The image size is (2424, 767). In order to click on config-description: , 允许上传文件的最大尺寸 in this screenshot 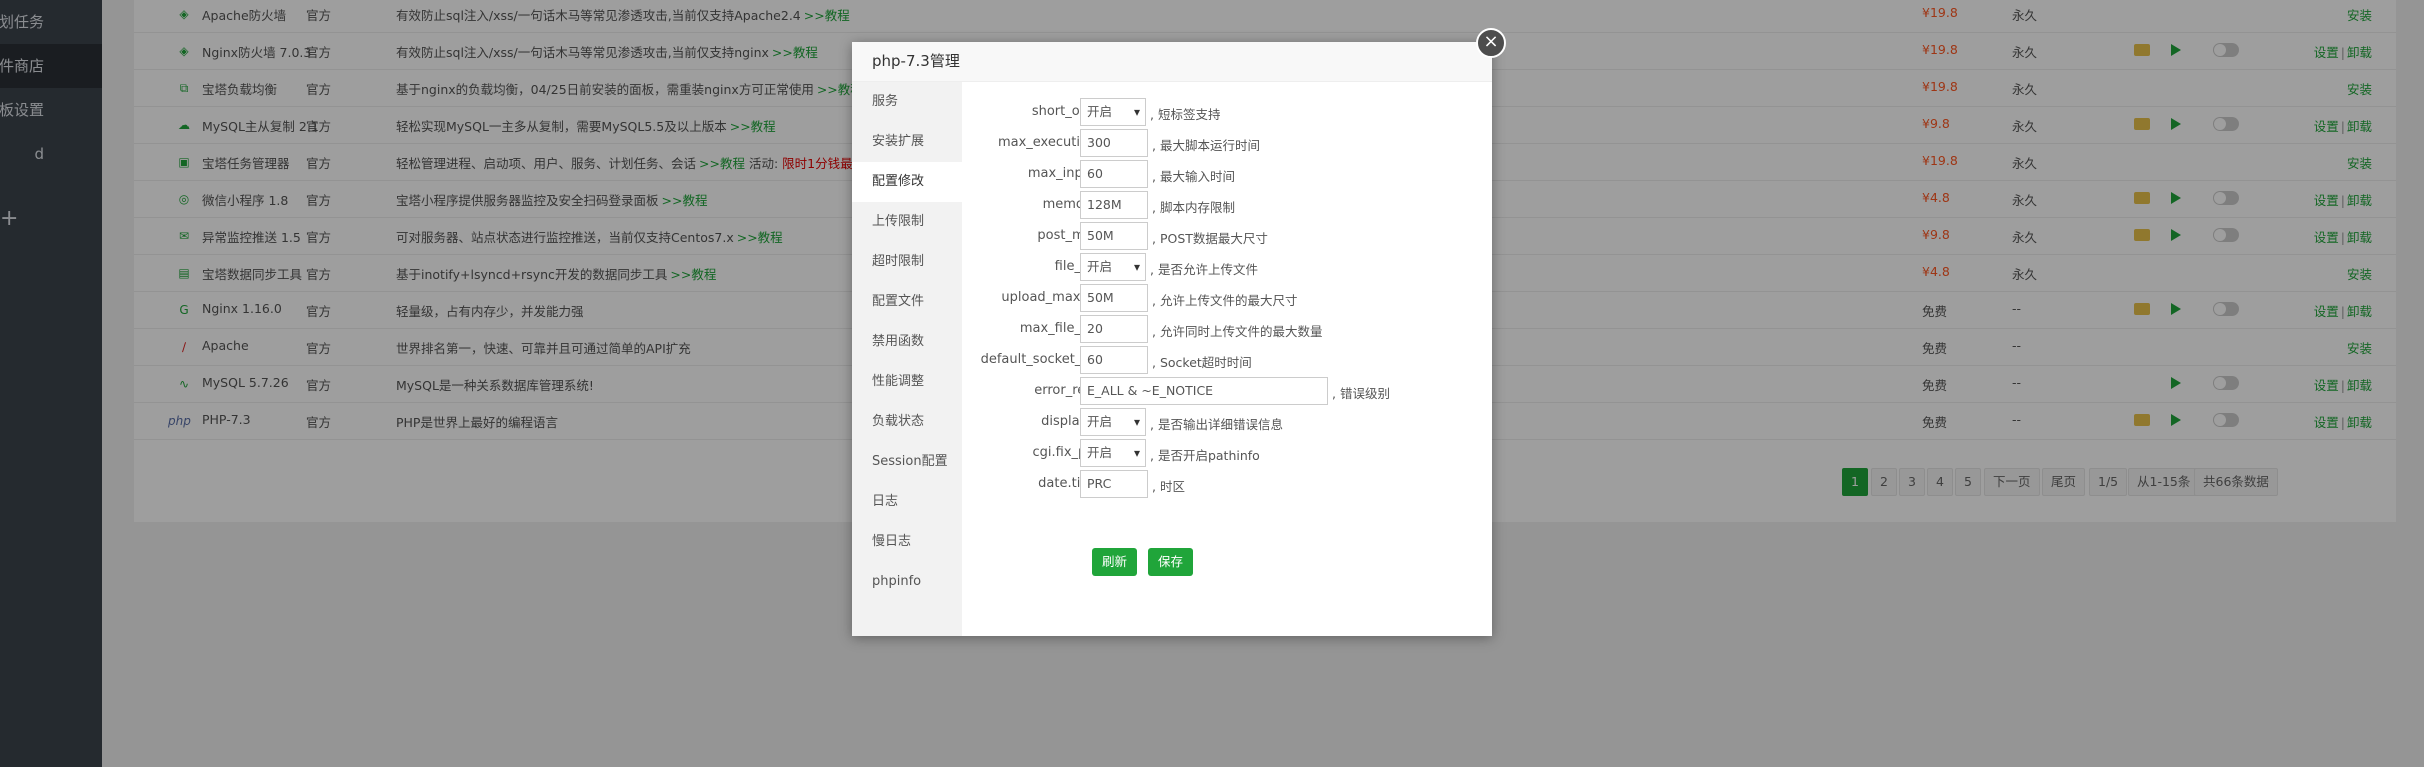, I will do `click(1225, 300)`.